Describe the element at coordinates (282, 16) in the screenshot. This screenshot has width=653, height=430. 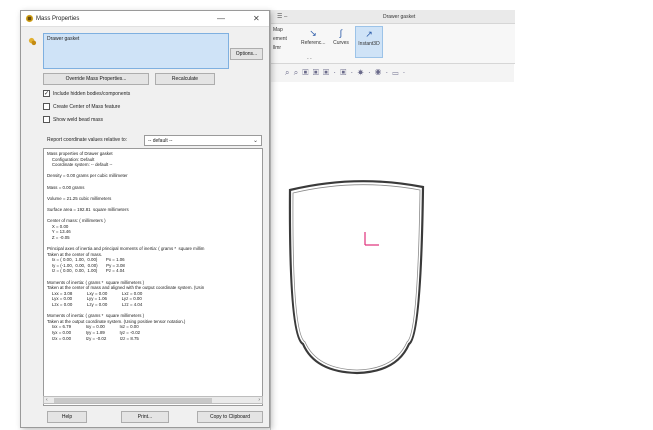
I see `quick-access-icons: ☰ –` at that location.